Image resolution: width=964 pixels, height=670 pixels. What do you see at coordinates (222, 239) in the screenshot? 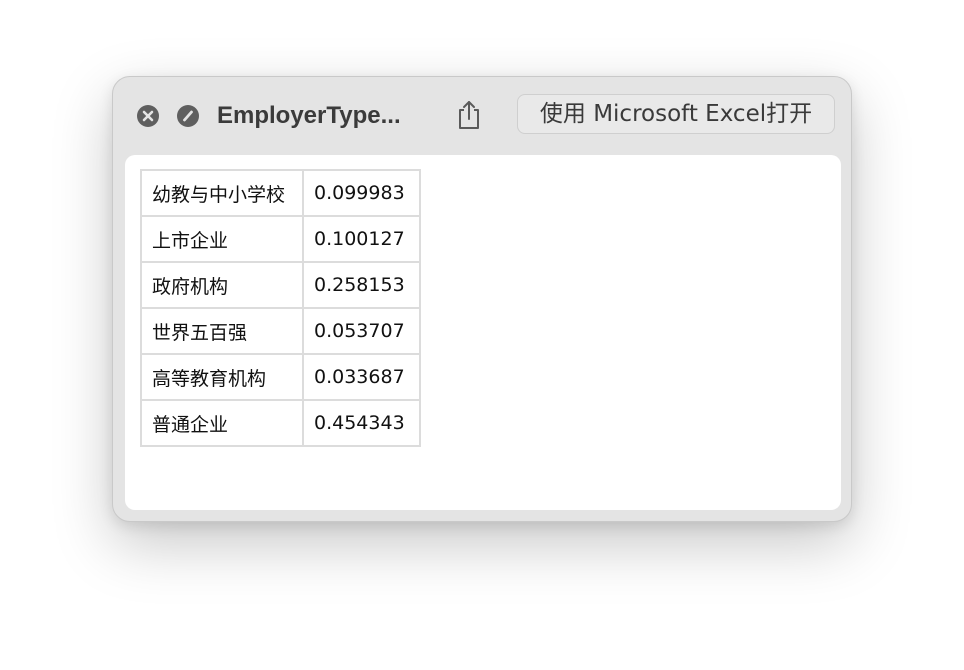
I see `employer-type-cell: 上市企业` at bounding box center [222, 239].